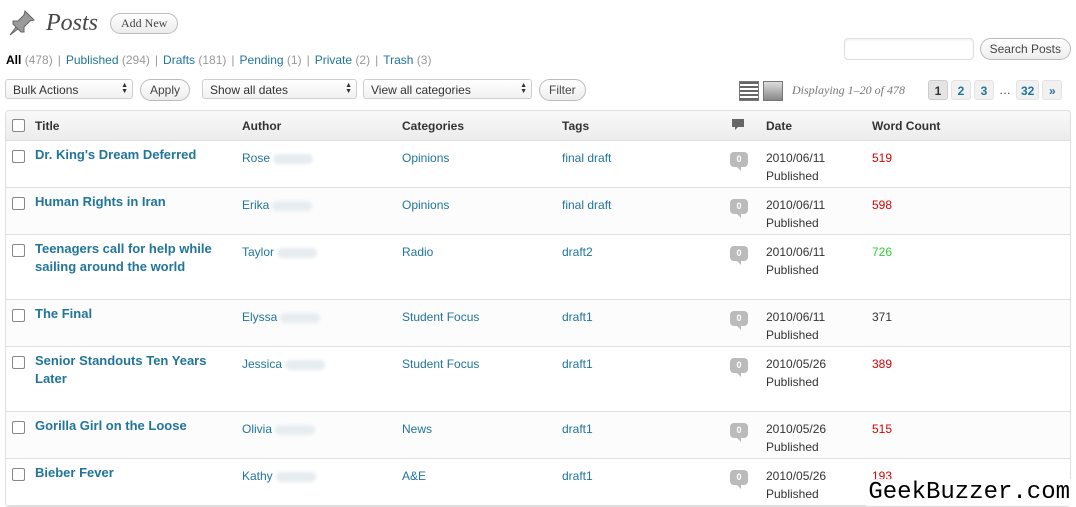 Image resolution: width=1076 pixels, height=507 pixels. What do you see at coordinates (135, 60) in the screenshot?
I see `filter-count: (294)` at bounding box center [135, 60].